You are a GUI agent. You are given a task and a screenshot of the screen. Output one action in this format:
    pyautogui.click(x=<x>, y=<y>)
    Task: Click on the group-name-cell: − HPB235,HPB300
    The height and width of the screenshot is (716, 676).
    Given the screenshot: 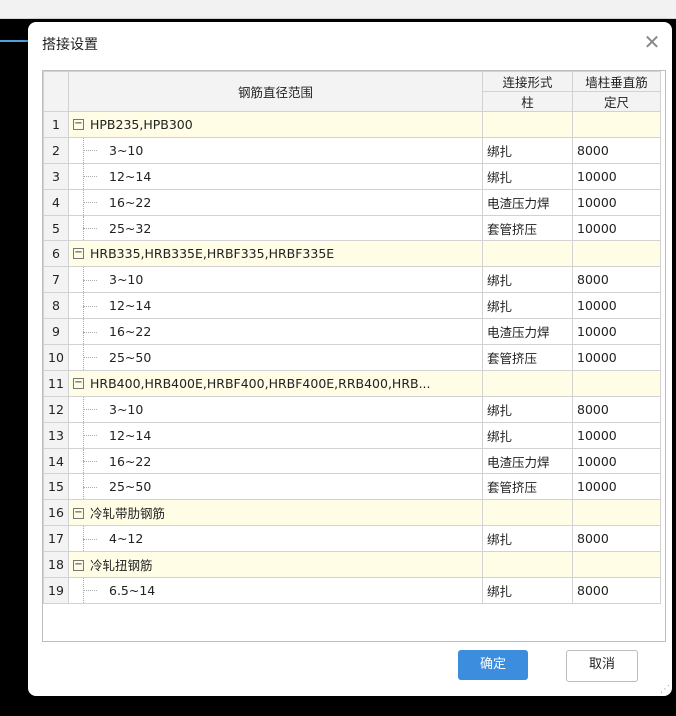 What is the action you would take?
    pyautogui.click(x=275, y=124)
    